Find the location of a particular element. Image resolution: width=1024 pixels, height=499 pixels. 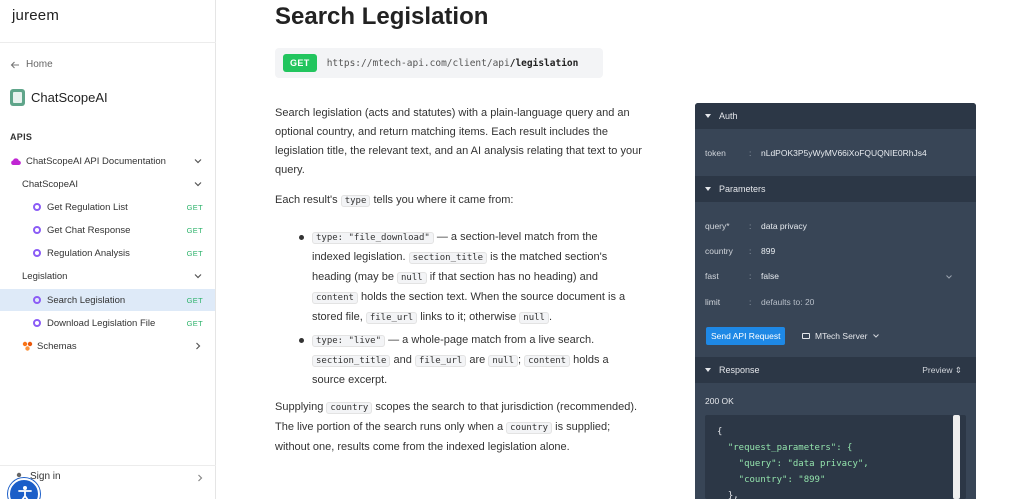

param-limit: limit : defaults to: 20 is located at coordinates (759, 302).